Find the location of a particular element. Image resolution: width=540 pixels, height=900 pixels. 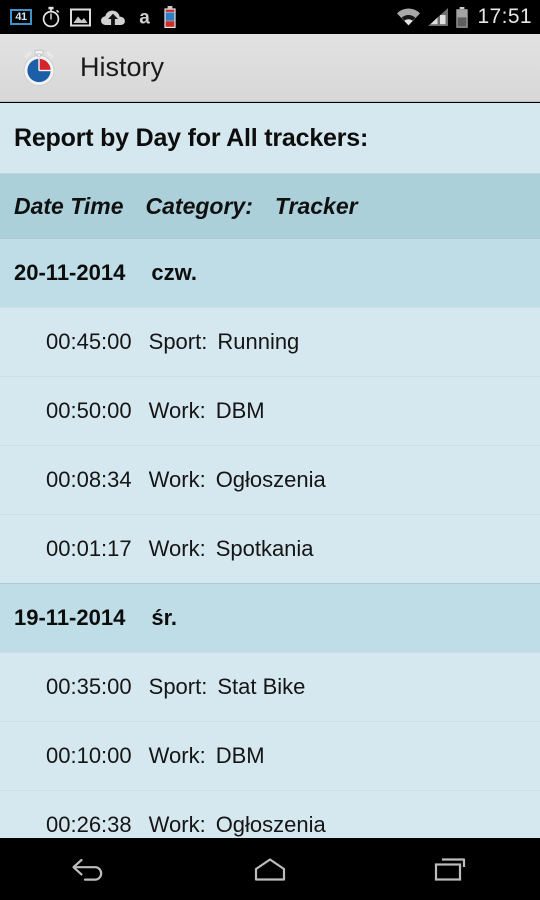

notification-count-badge-icon: 41 is located at coordinates (21, 17).